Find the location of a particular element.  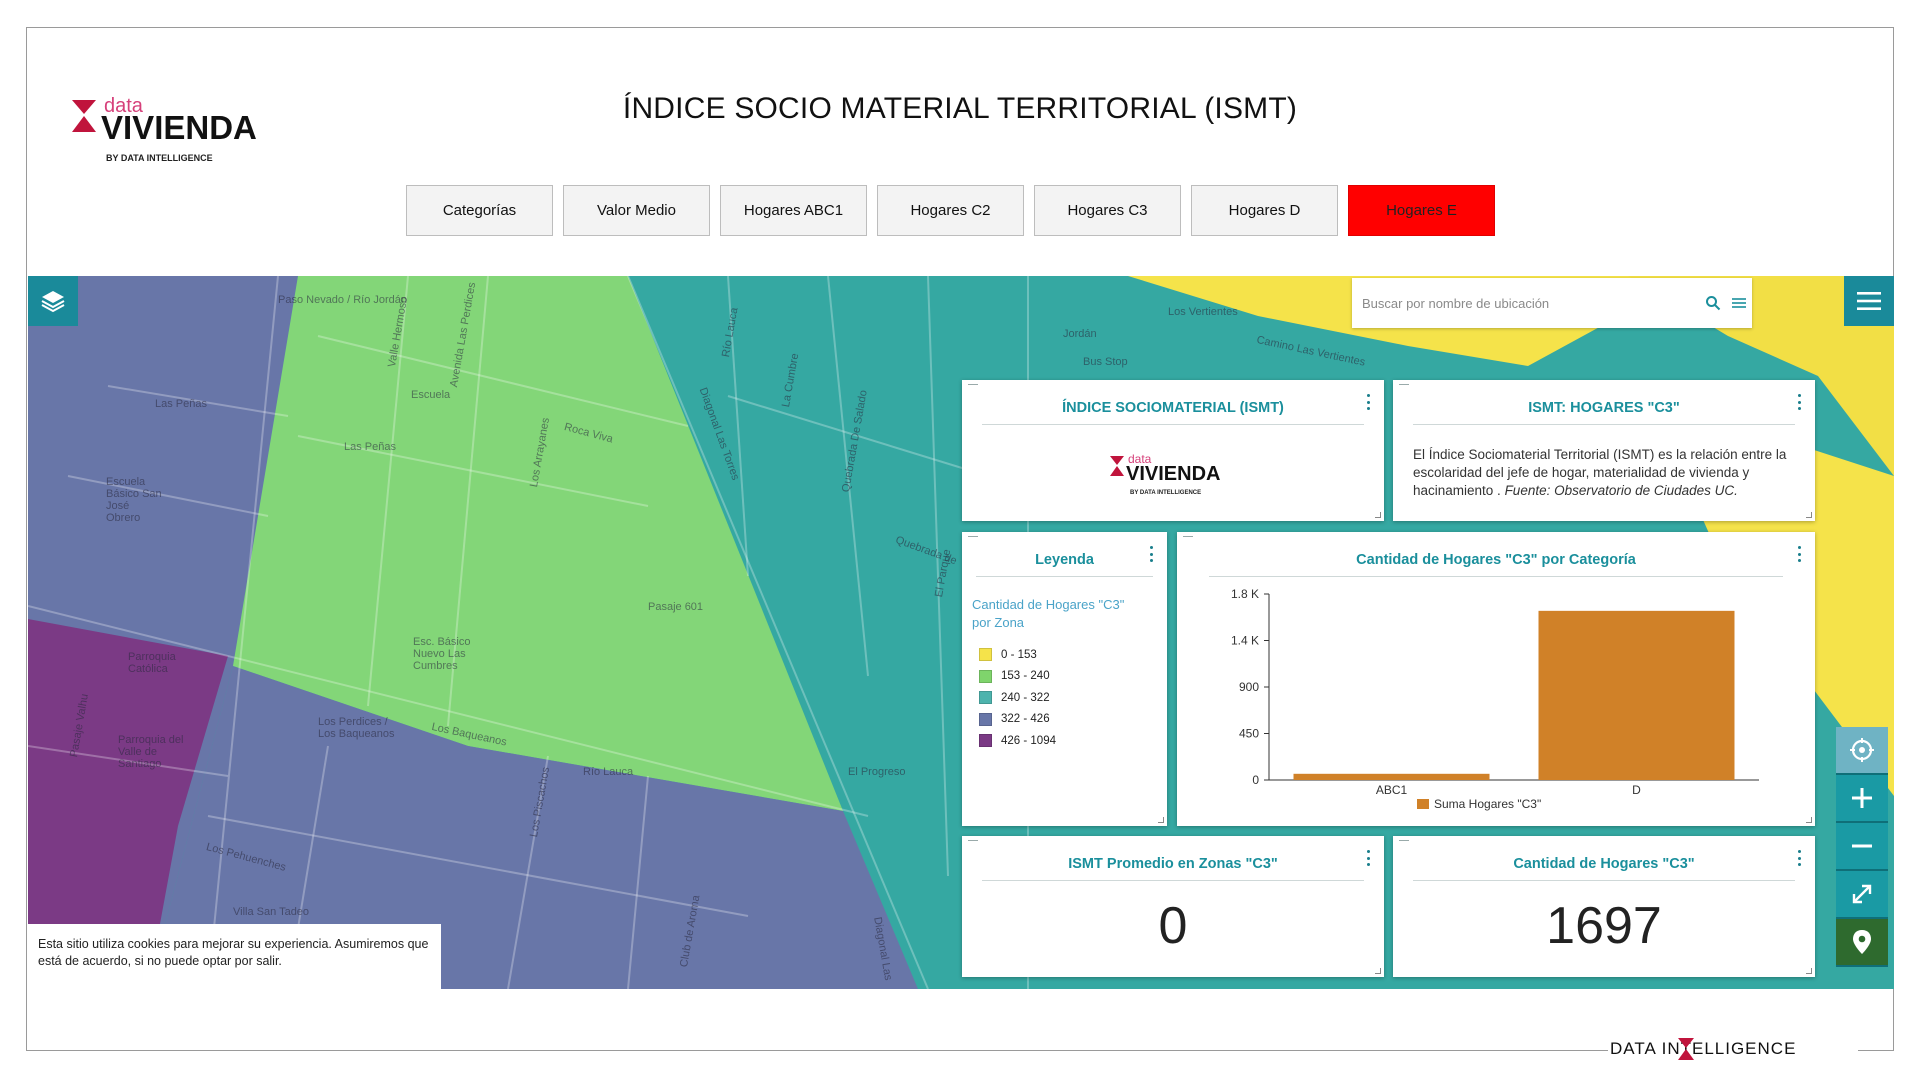

crosshair-icon is located at coordinates (1862, 750).